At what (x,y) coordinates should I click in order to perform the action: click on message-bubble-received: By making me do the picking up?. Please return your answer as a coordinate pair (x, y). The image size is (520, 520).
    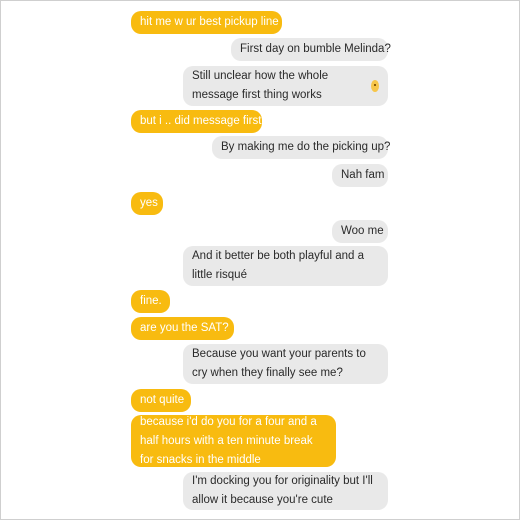
    Looking at the image, I should click on (301, 147).